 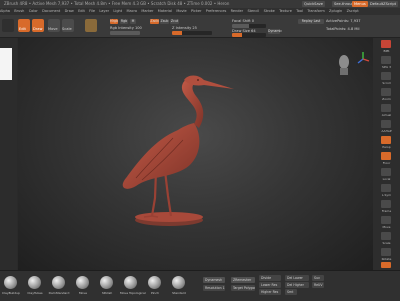 What do you see at coordinates (10, 282) in the screenshot?
I see `brush-claybuildup-icon` at bounding box center [10, 282].